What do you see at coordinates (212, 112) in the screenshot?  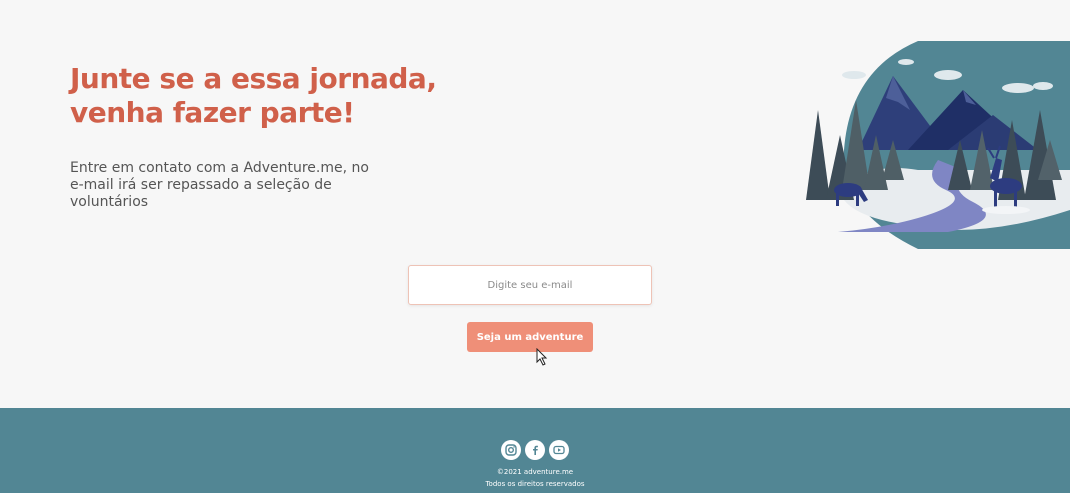 I see `hero-title-line-2: venha fazer parte!` at bounding box center [212, 112].